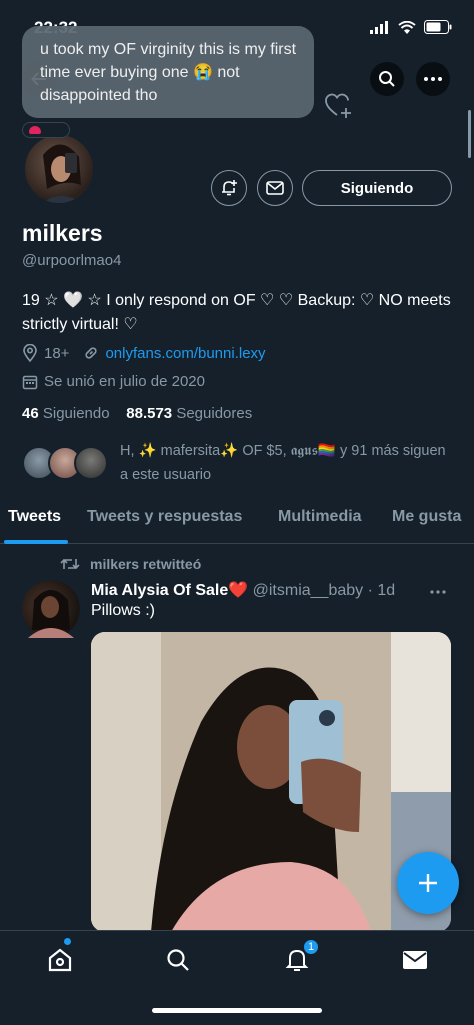 This screenshot has height=1025, width=474. Describe the element at coordinates (34, 517) in the screenshot. I see `tab-tweets: Tweets` at that location.